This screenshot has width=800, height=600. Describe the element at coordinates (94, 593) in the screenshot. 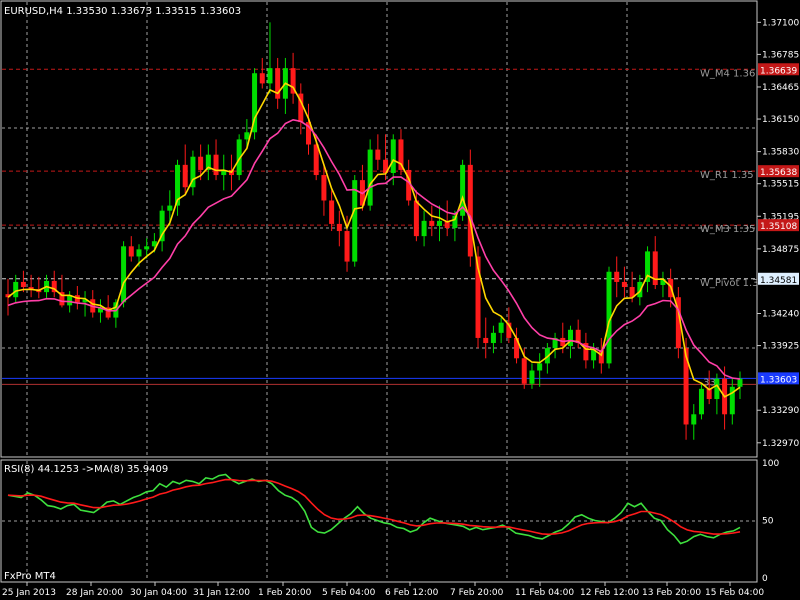

I see `time-tick-label: 28 Jan 20:00` at that location.